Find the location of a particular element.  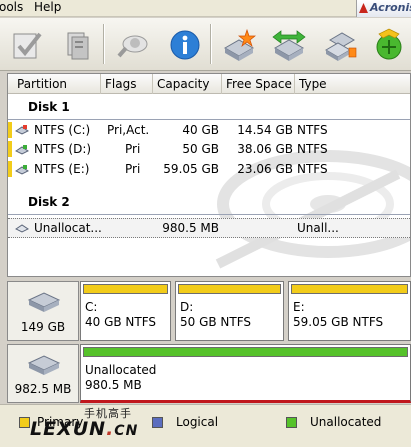

watermark-logo: LEXUN.CN is located at coordinates (84, 429).